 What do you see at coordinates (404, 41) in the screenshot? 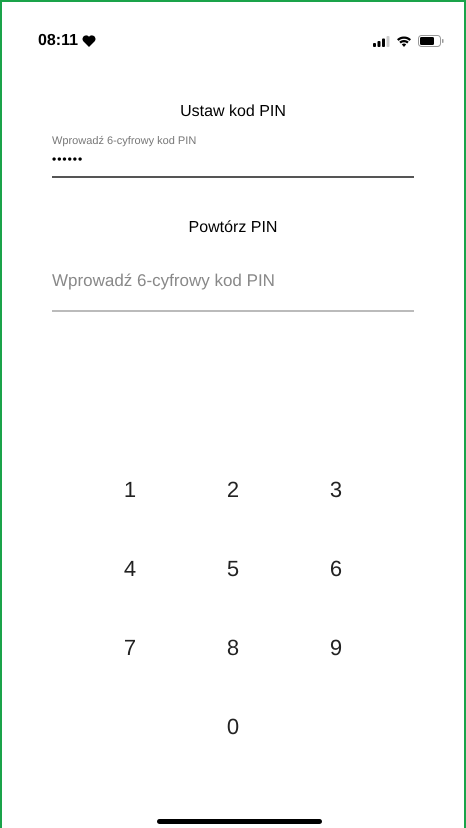
I see `wifi-icon` at bounding box center [404, 41].